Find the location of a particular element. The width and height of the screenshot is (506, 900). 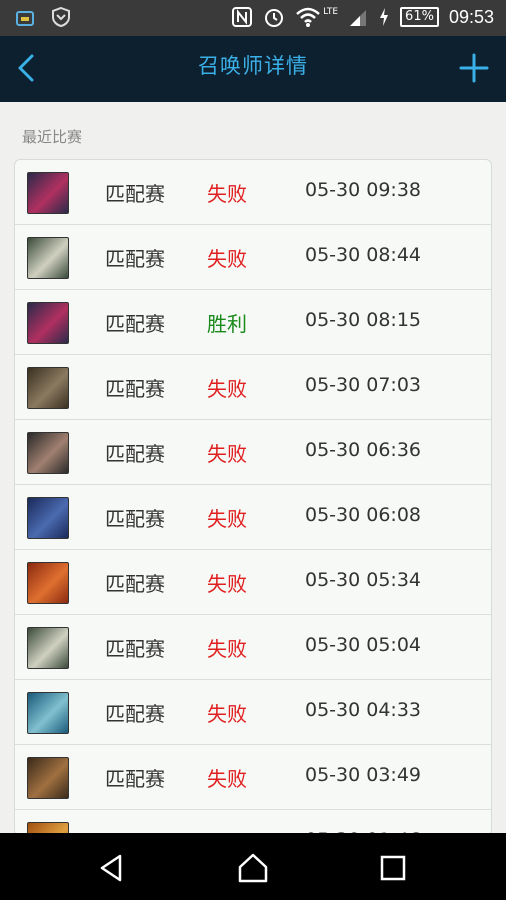

home-nav-icon is located at coordinates (253, 868).